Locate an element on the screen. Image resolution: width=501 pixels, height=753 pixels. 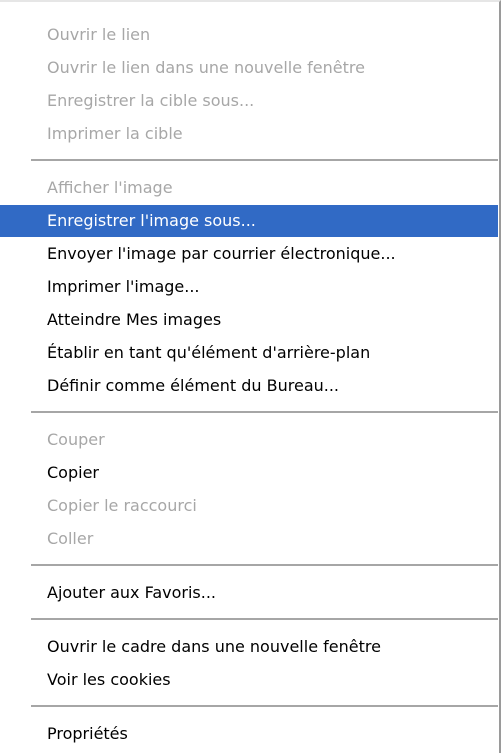
menu-item-open-link: Ouvrir le lien is located at coordinates (249, 35).